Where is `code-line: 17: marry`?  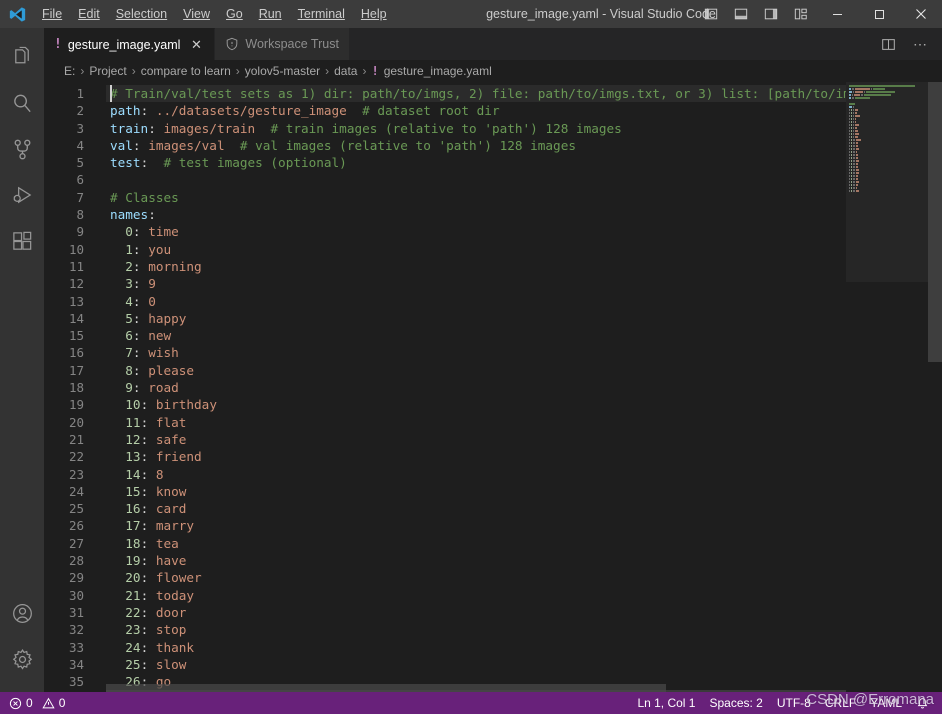 code-line: 17: marry is located at coordinates (476, 525).